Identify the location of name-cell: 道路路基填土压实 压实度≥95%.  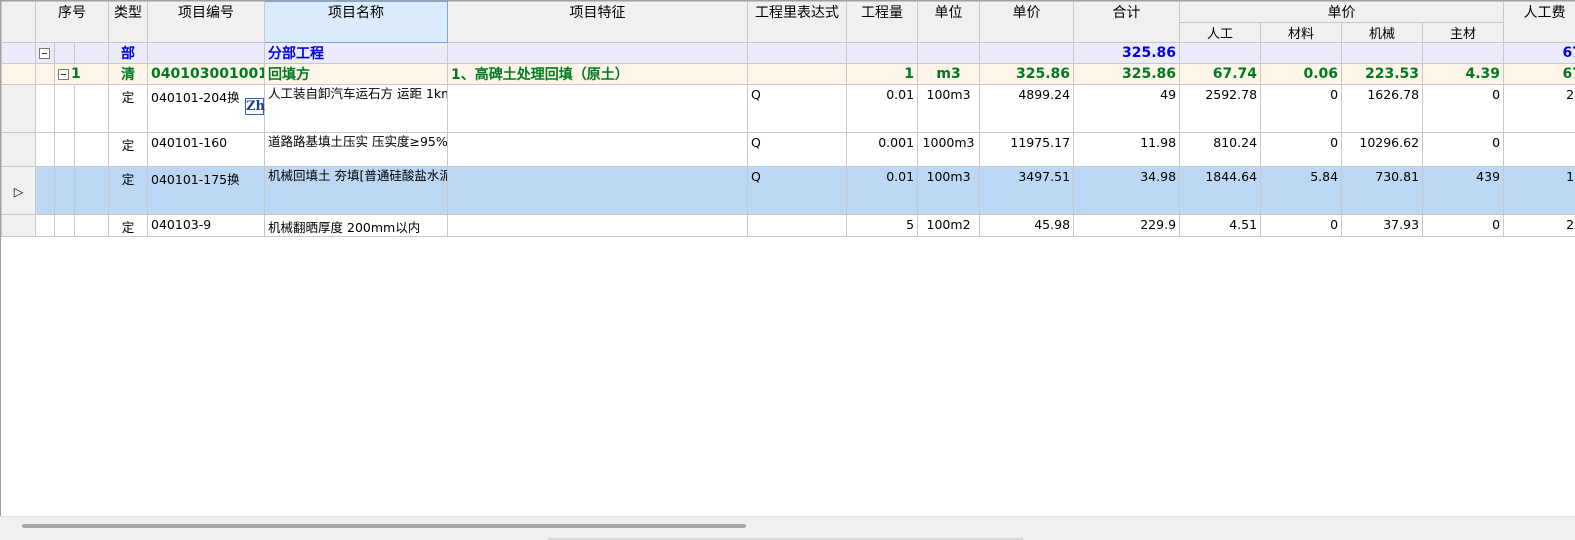
(356, 149).